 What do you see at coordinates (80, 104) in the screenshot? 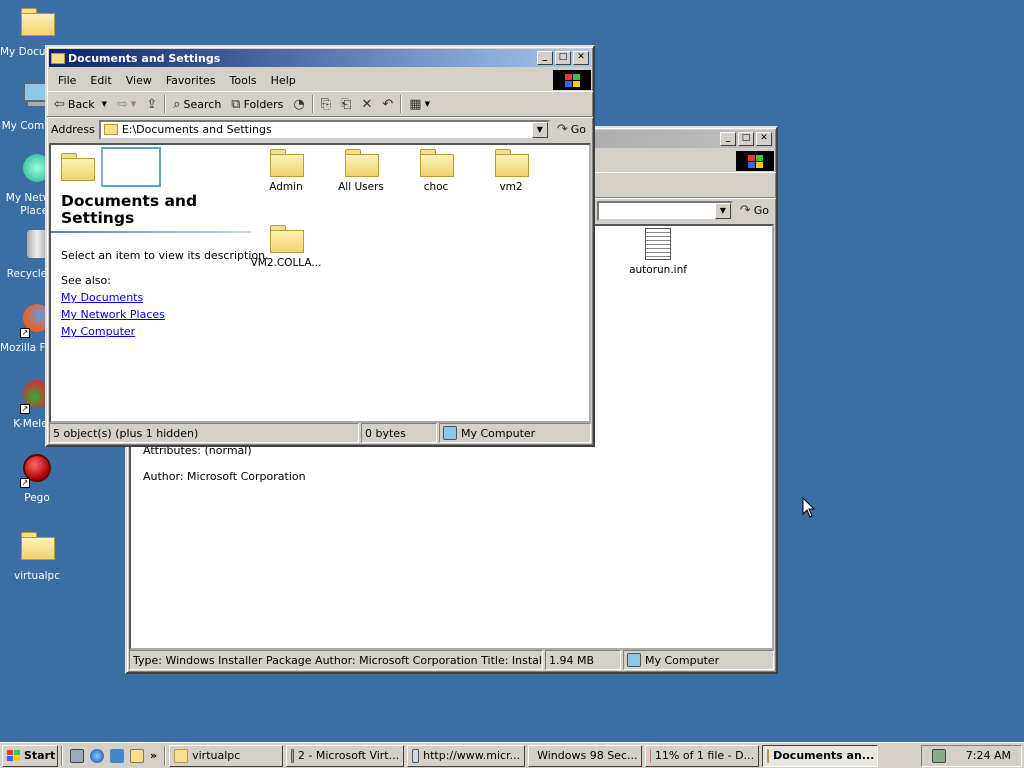
I see `back-button: ⇦ Back ▼` at bounding box center [80, 104].